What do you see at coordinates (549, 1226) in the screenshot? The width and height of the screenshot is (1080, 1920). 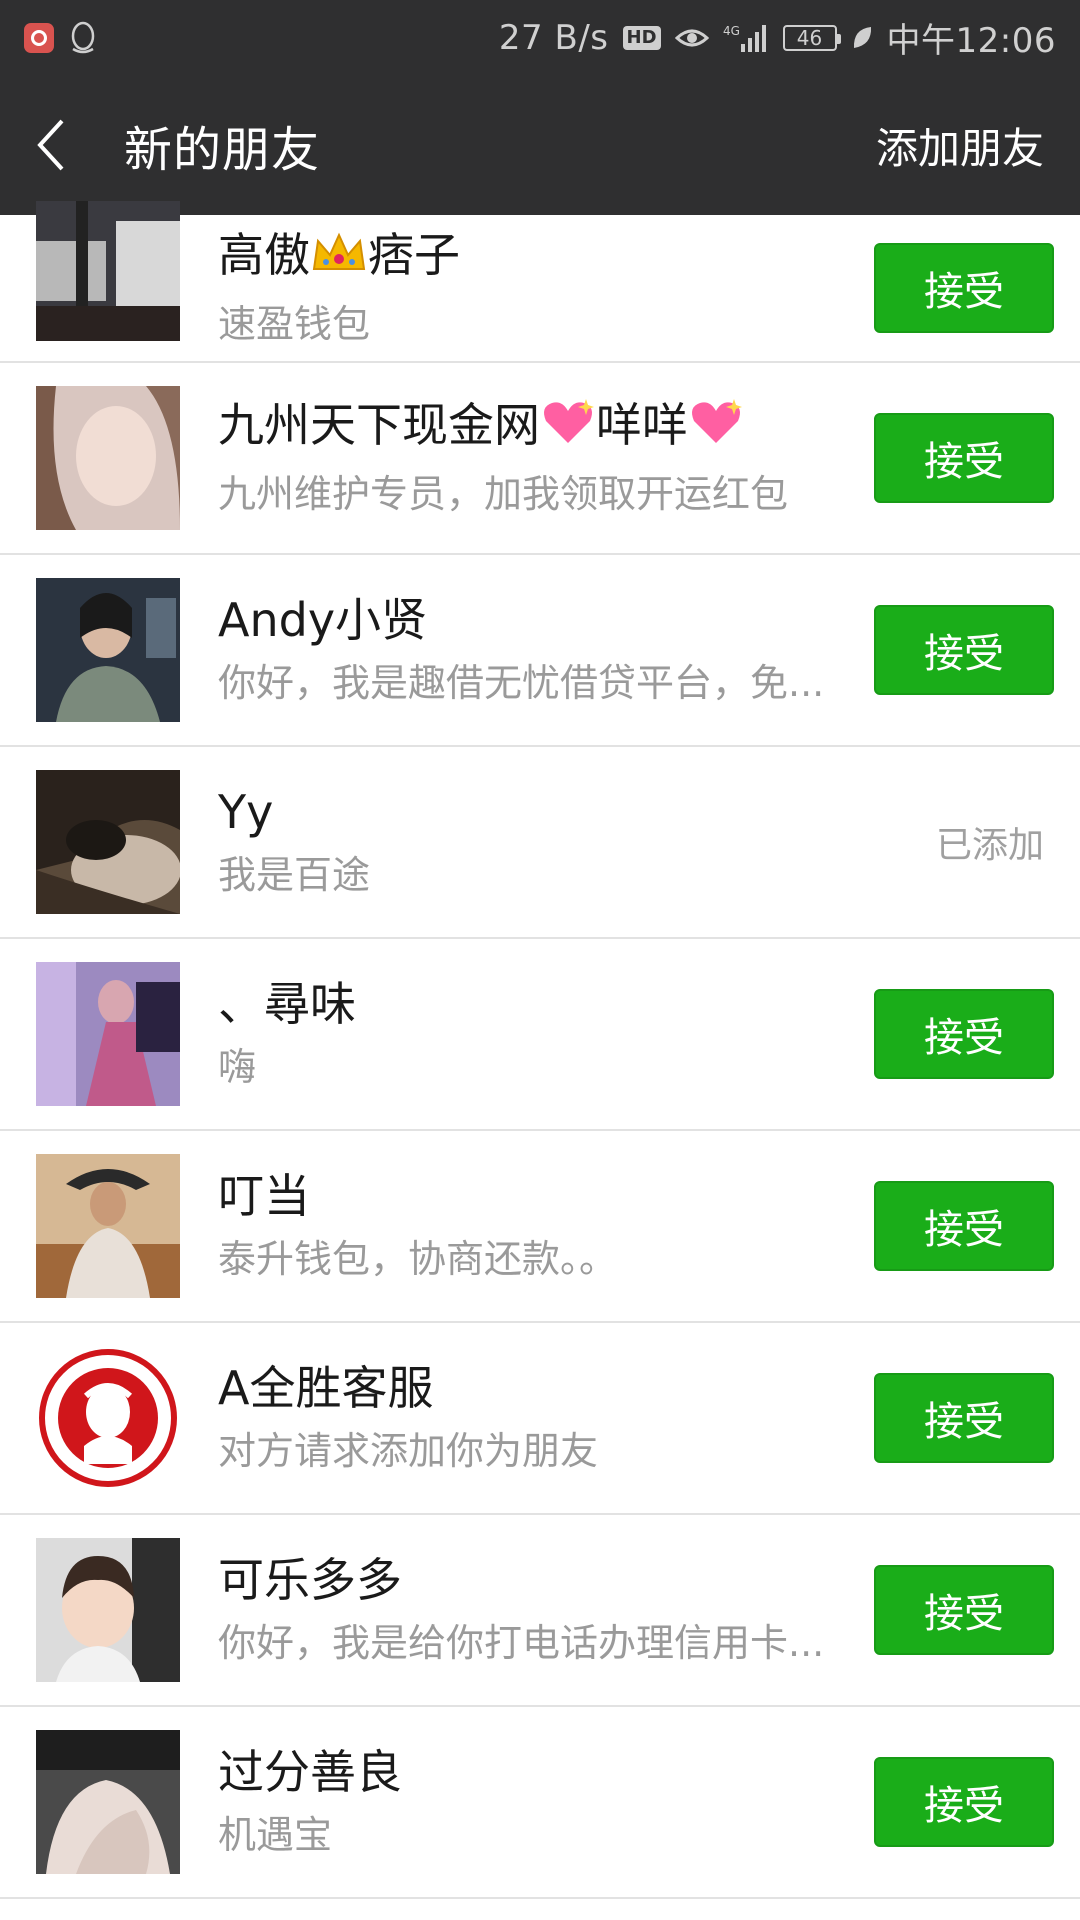 I see `request-text: 叮当 泰升钱包，协商还款。。` at bounding box center [549, 1226].